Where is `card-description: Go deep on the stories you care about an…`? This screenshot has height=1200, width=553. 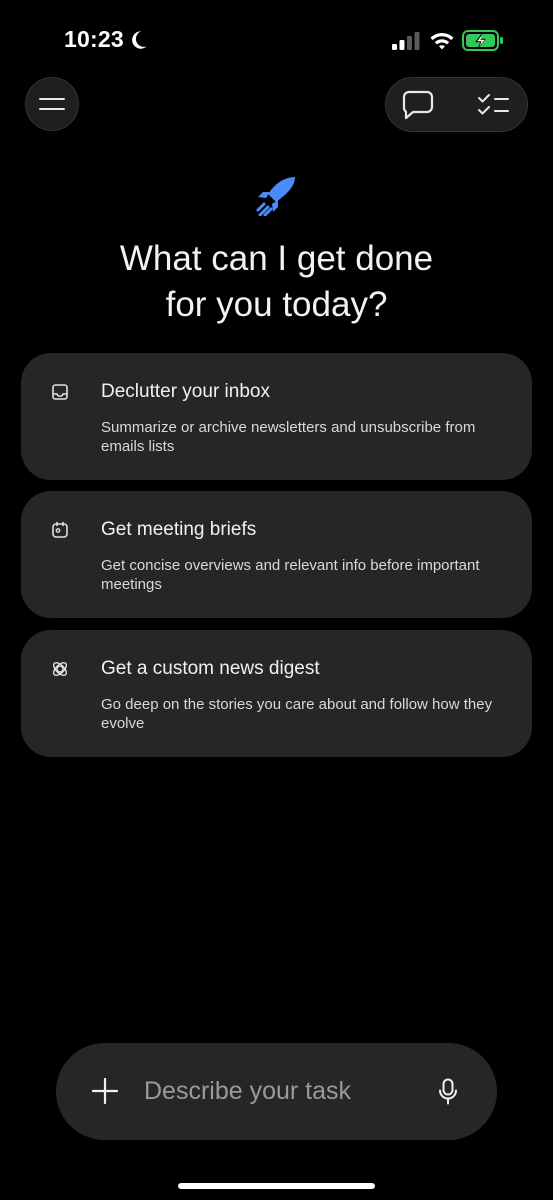
card-description: Go deep on the stories you care about an… is located at coordinates (297, 714).